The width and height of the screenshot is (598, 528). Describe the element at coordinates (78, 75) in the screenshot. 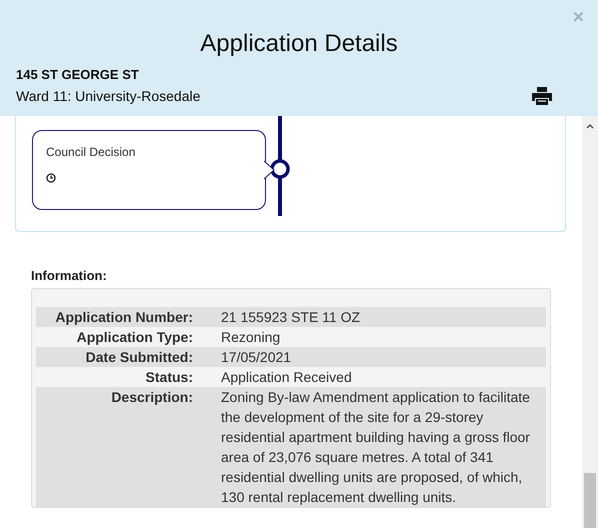

I see `address: 145 ST GEORGE ST` at that location.